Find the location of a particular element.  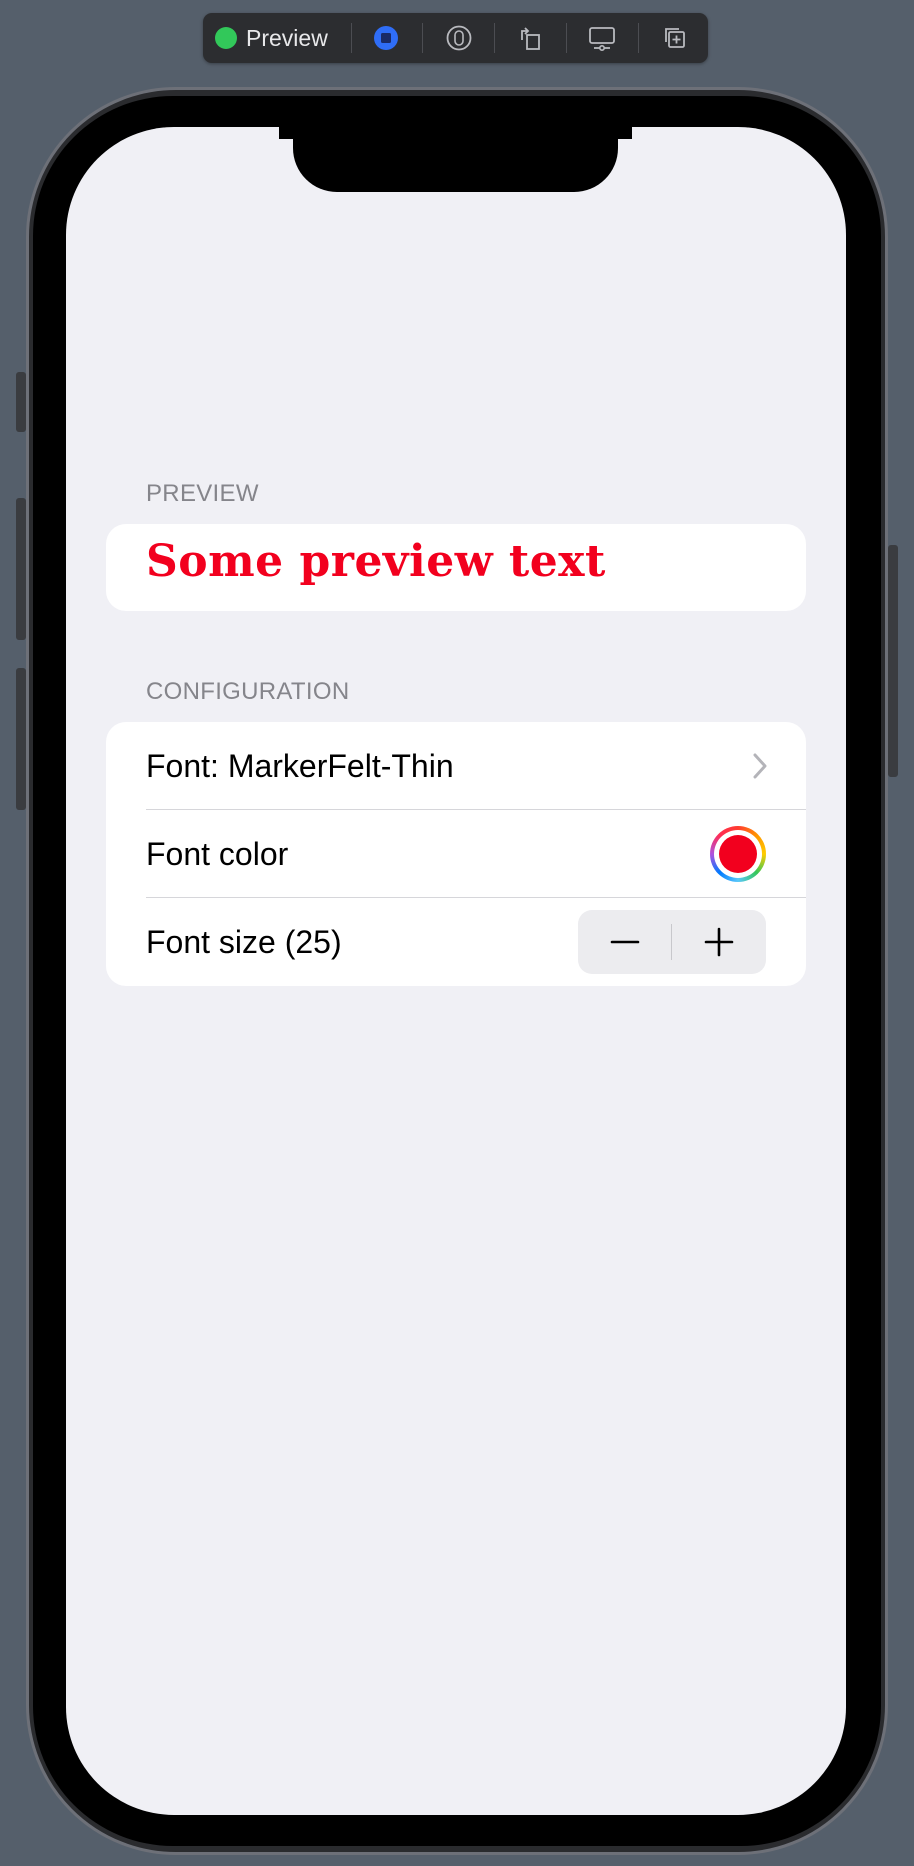

notch is located at coordinates (455, 159).